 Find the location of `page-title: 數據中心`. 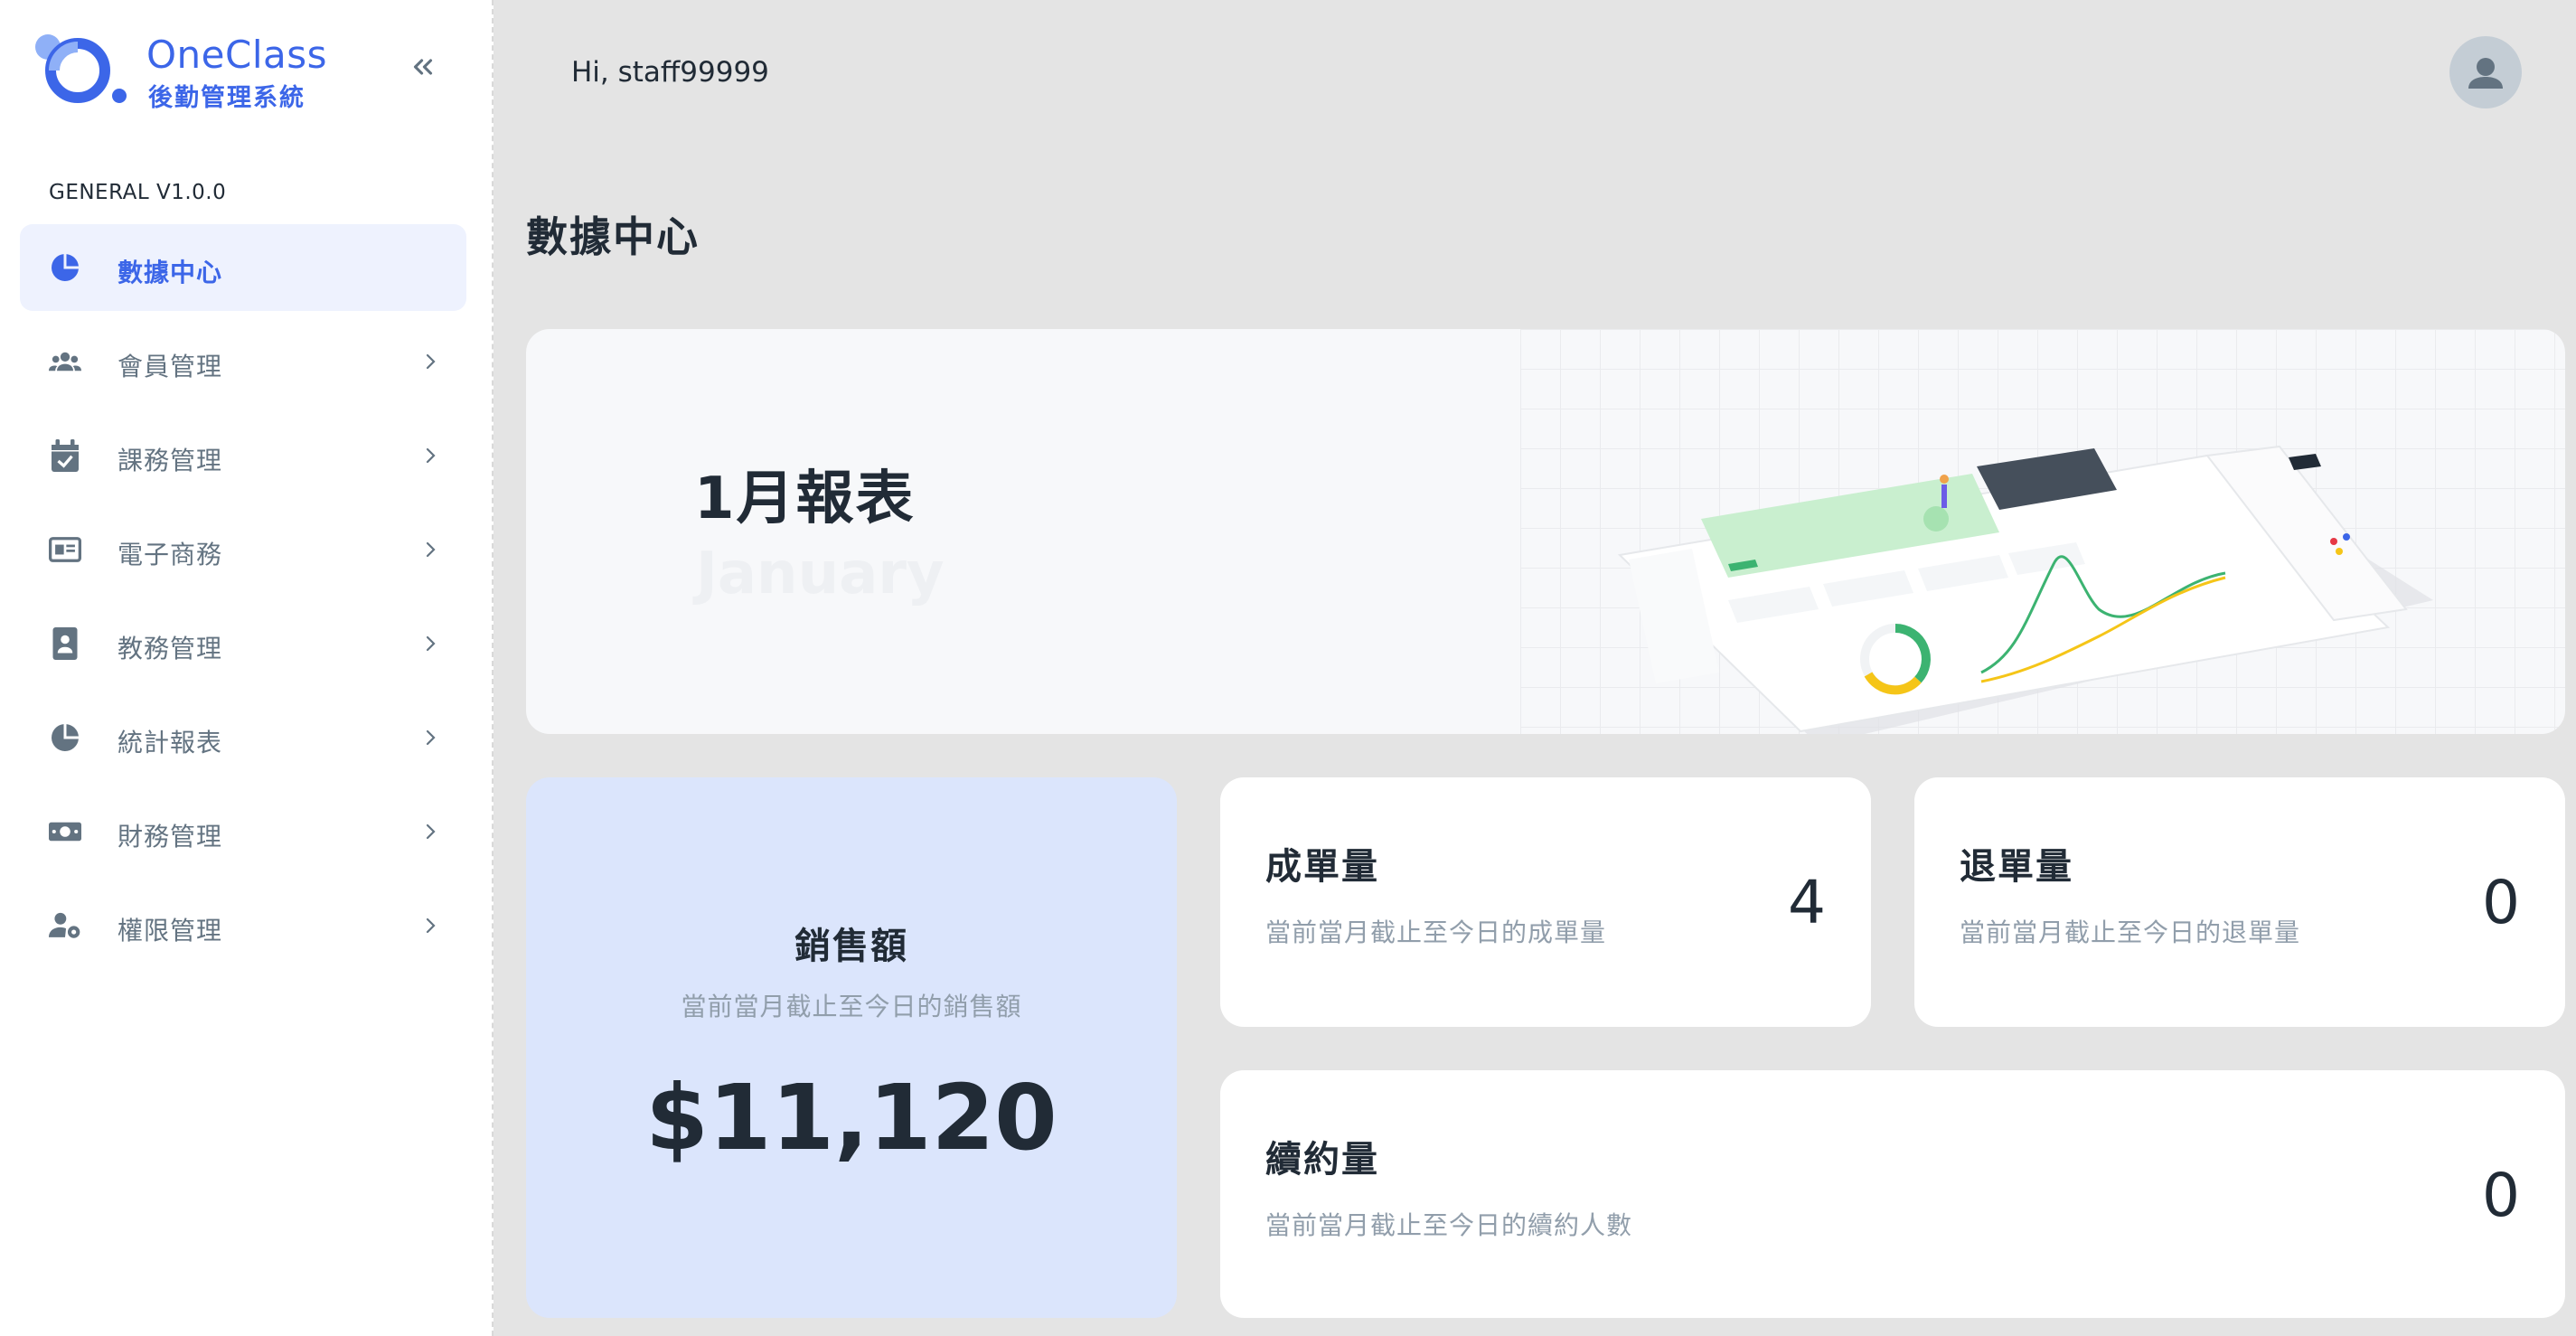

page-title: 數據中心 is located at coordinates (613, 236).